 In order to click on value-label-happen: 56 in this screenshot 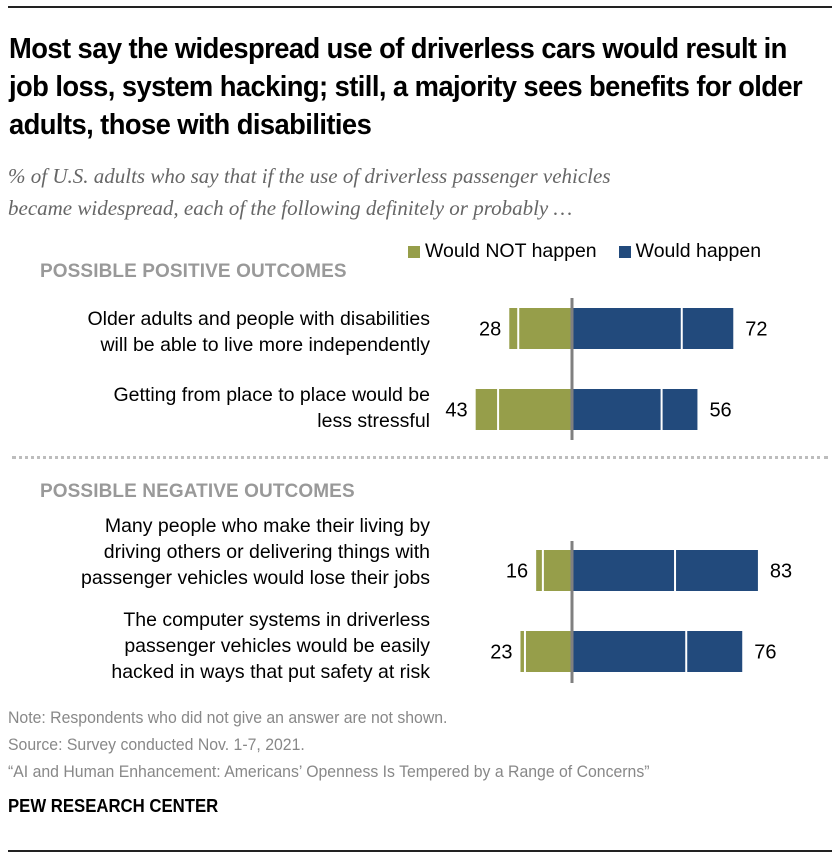, I will do `click(720, 411)`.